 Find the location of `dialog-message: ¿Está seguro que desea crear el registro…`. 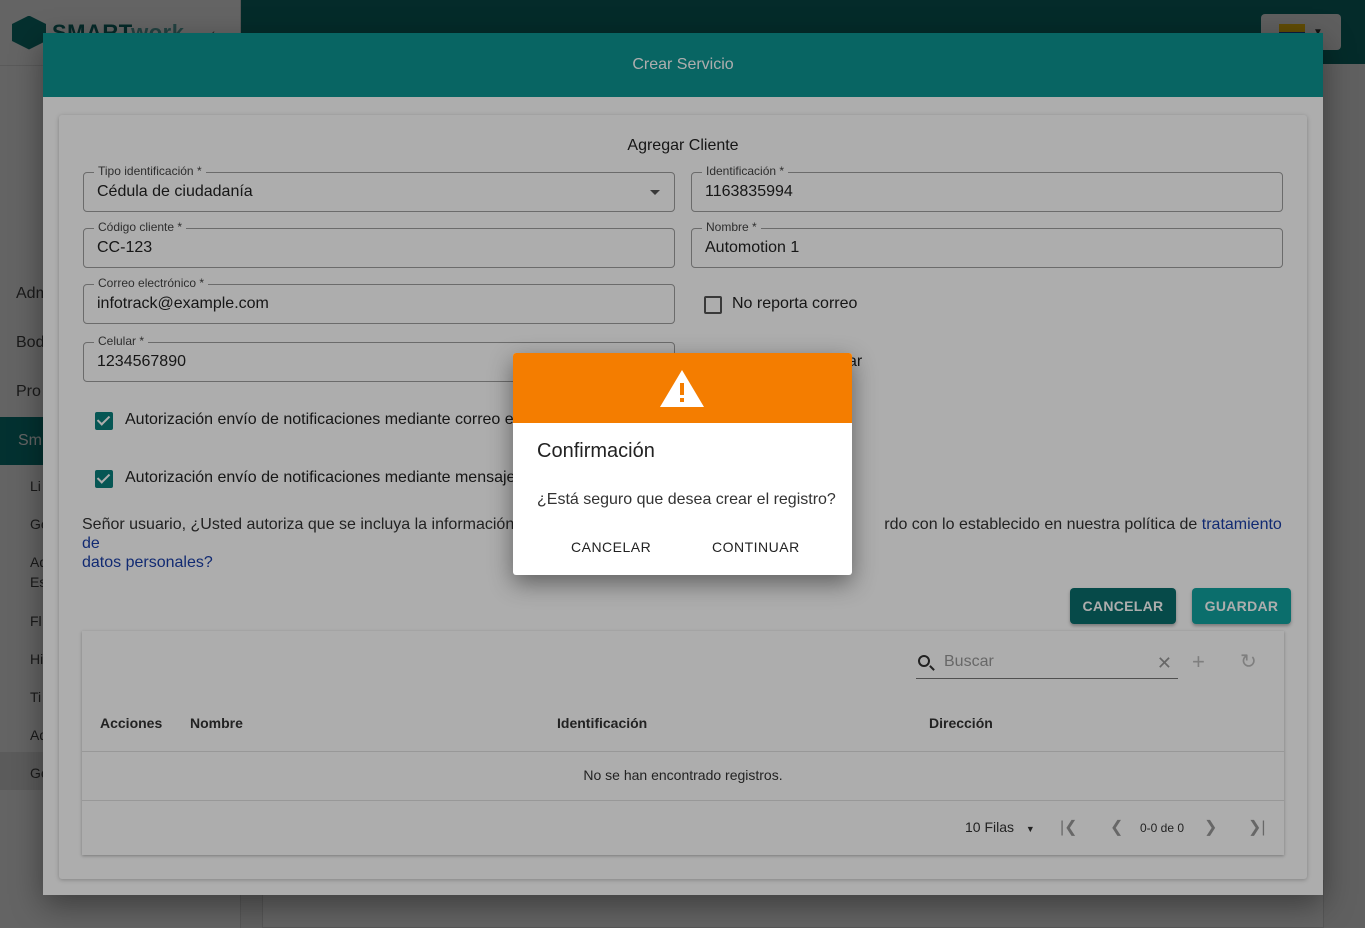

dialog-message: ¿Está seguro que desea crear el registro… is located at coordinates (686, 499).